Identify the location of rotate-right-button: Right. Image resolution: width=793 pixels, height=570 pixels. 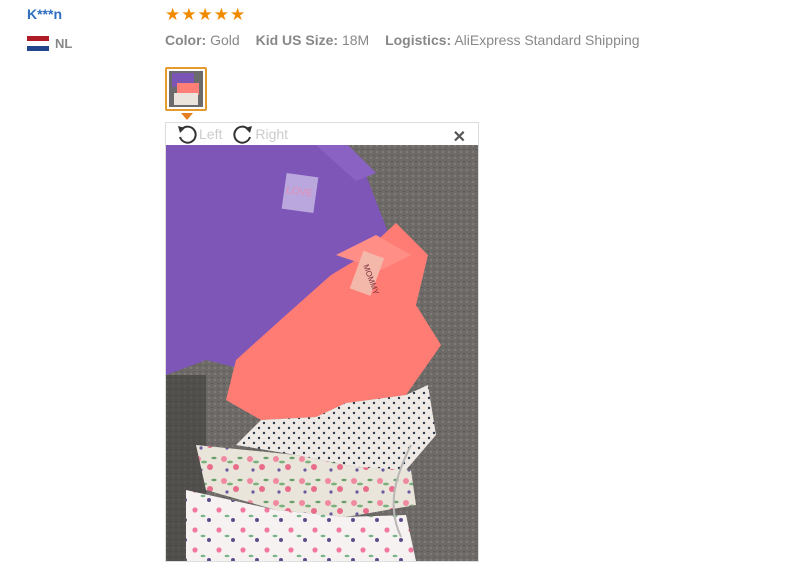
(260, 134).